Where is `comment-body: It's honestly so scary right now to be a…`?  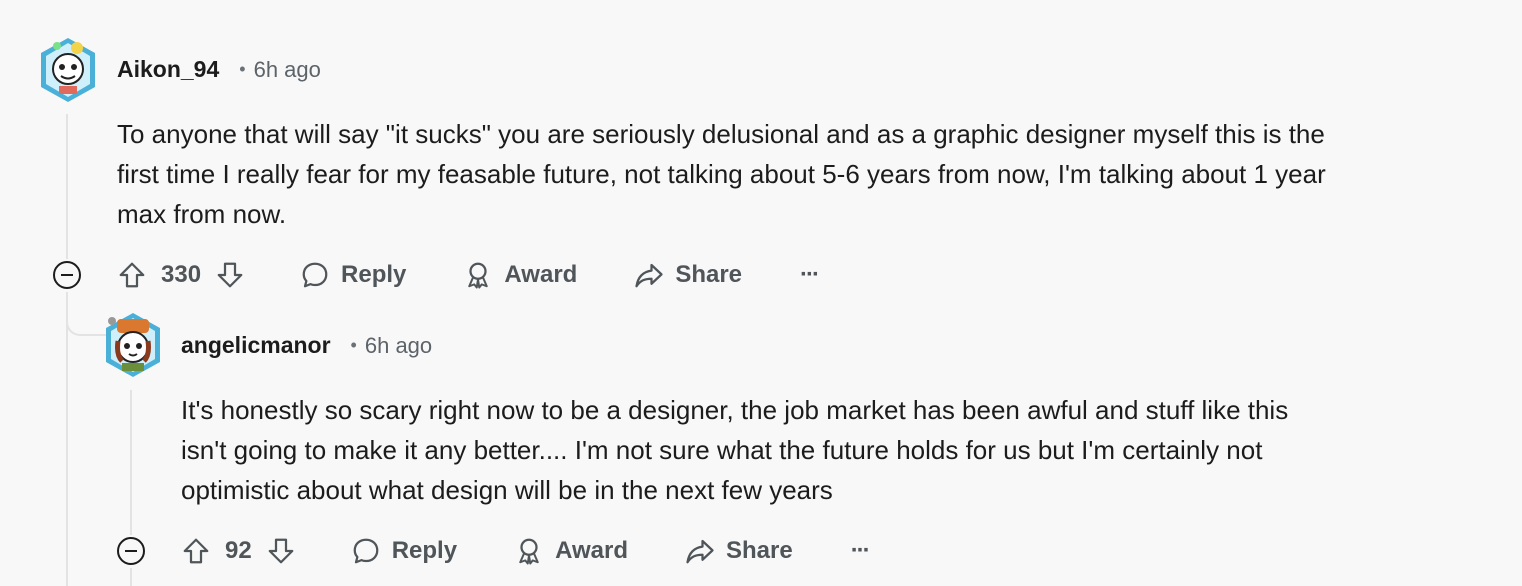
comment-body: It's honestly so scary right now to be a… is located at coordinates (734, 450).